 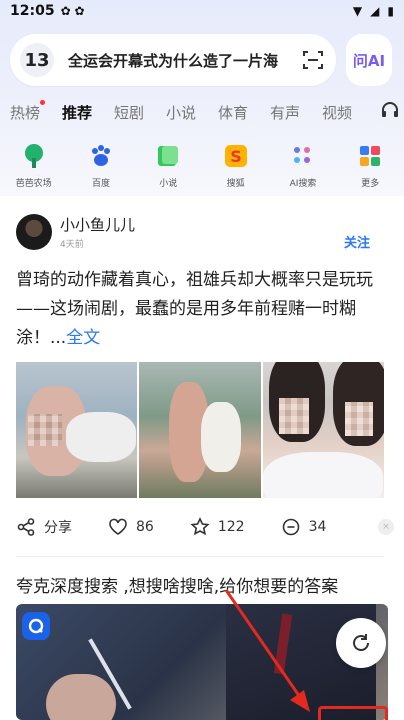 I want to click on comment-button: 34, so click(x=304, y=527).